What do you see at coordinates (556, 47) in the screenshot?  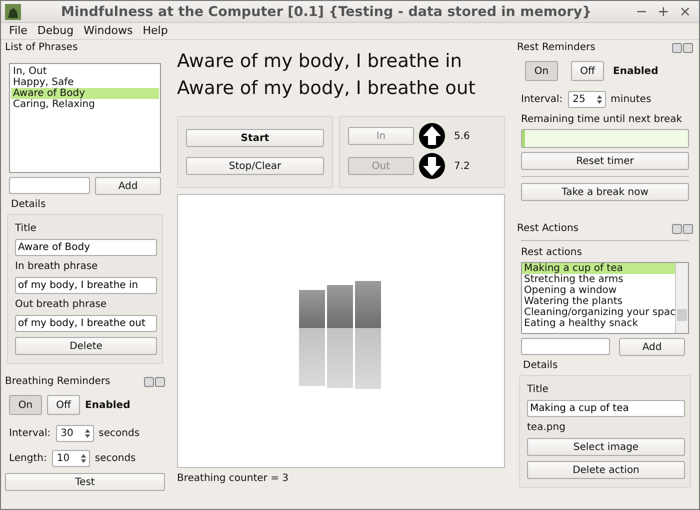 I see `panel-title: Rest Reminders` at bounding box center [556, 47].